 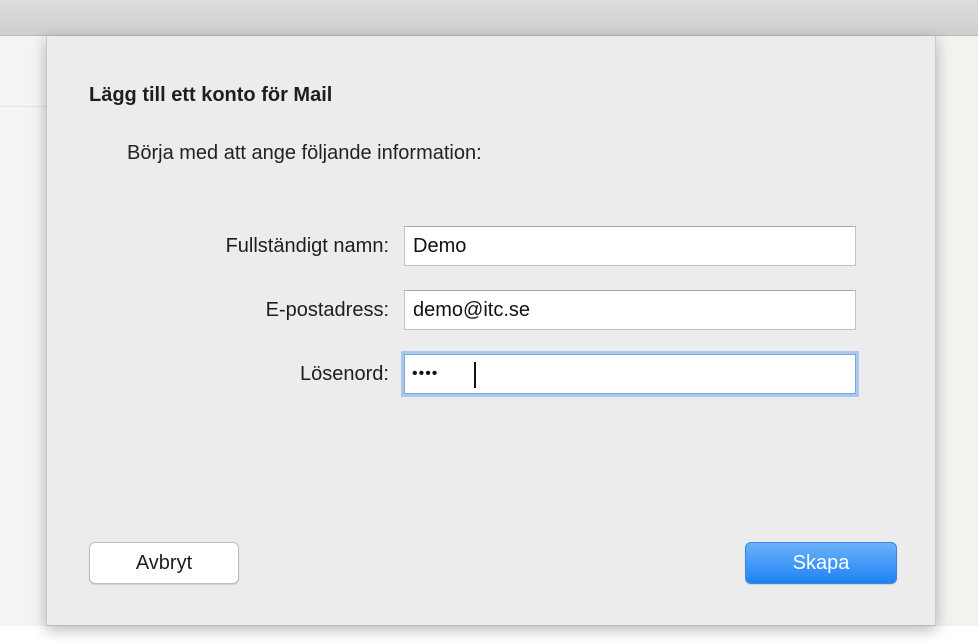 What do you see at coordinates (956, 338) in the screenshot?
I see `background-window-right` at bounding box center [956, 338].